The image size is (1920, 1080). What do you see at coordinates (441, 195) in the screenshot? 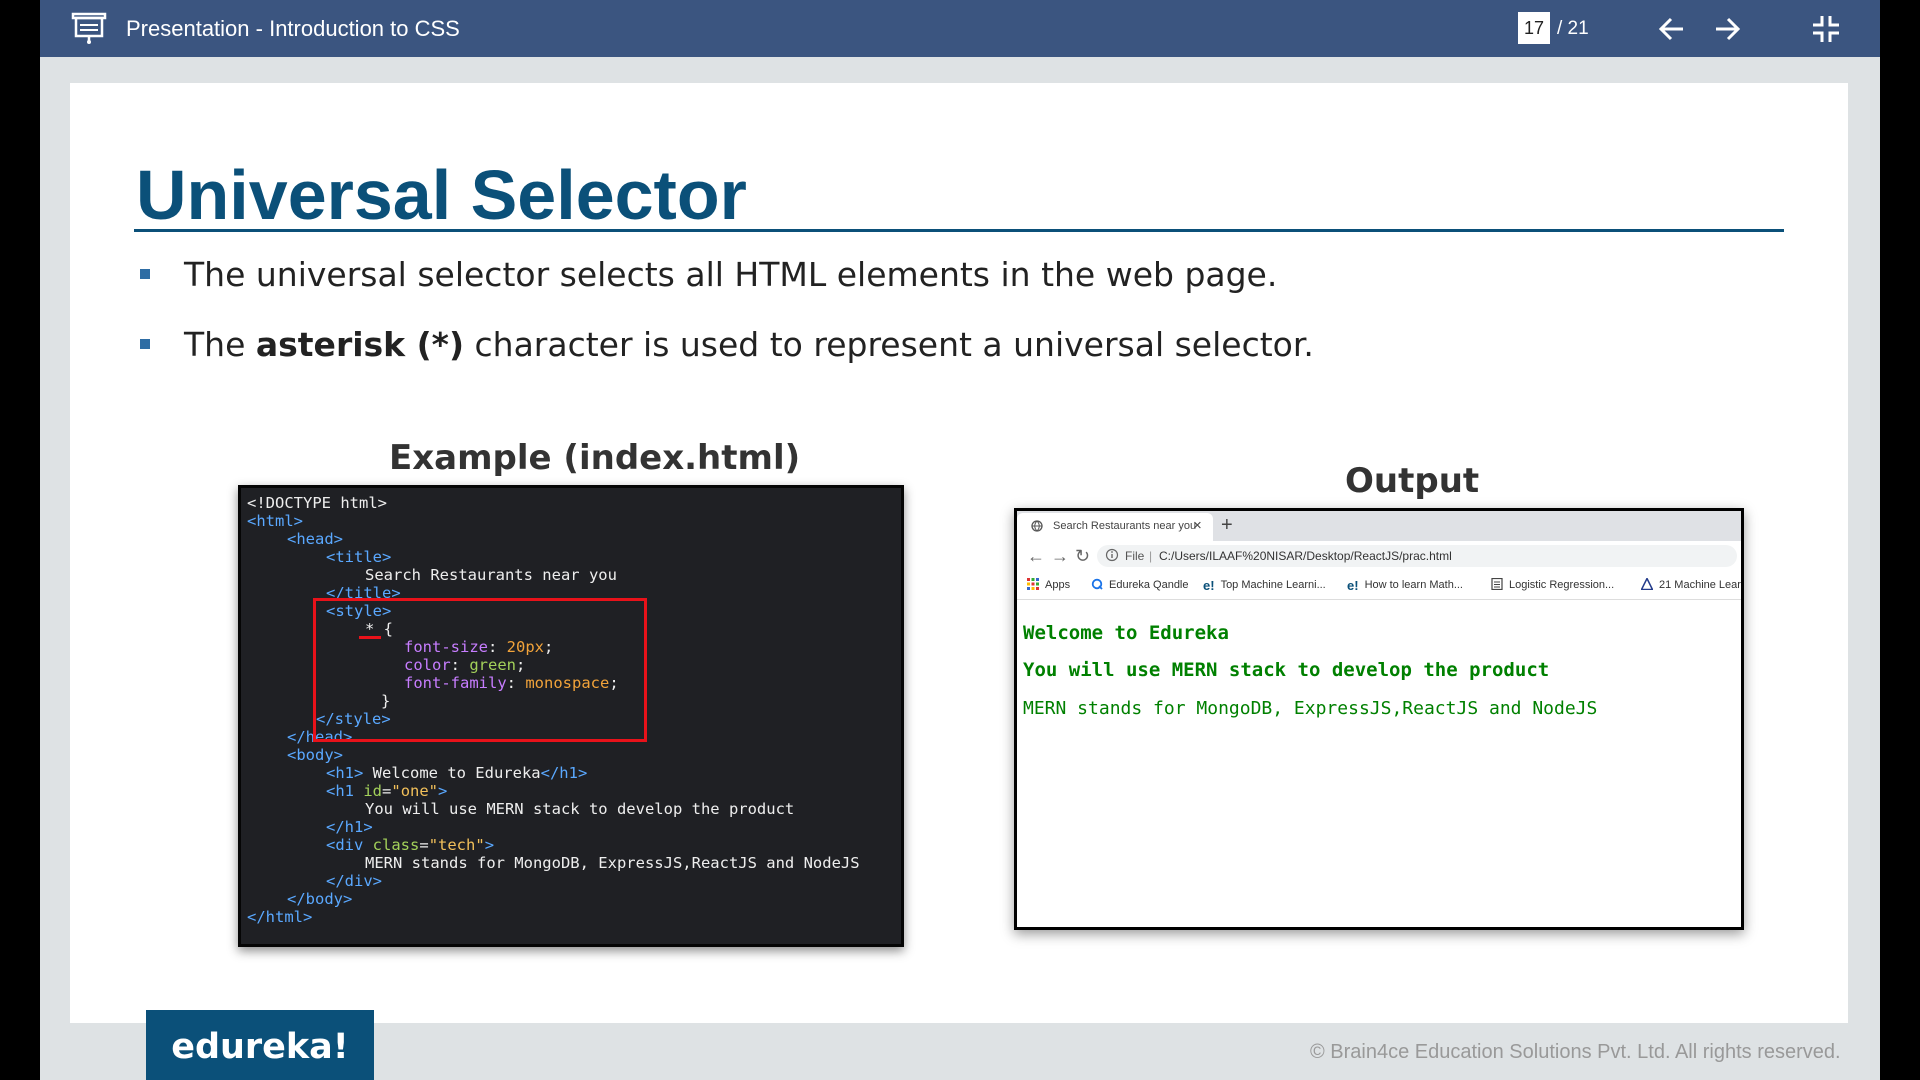
I see `slide-heading: Universal Selector` at bounding box center [441, 195].